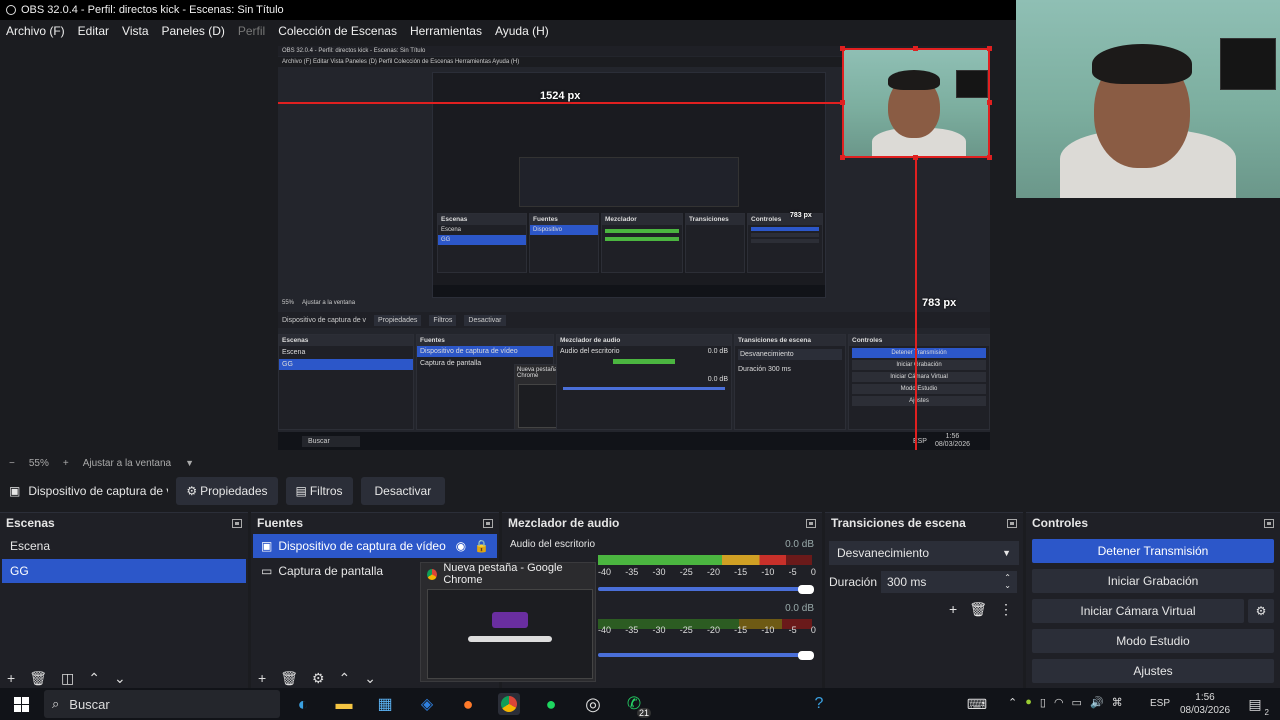  Describe the element at coordinates (12, 463) in the screenshot. I see `zoom-out-button: −` at that location.